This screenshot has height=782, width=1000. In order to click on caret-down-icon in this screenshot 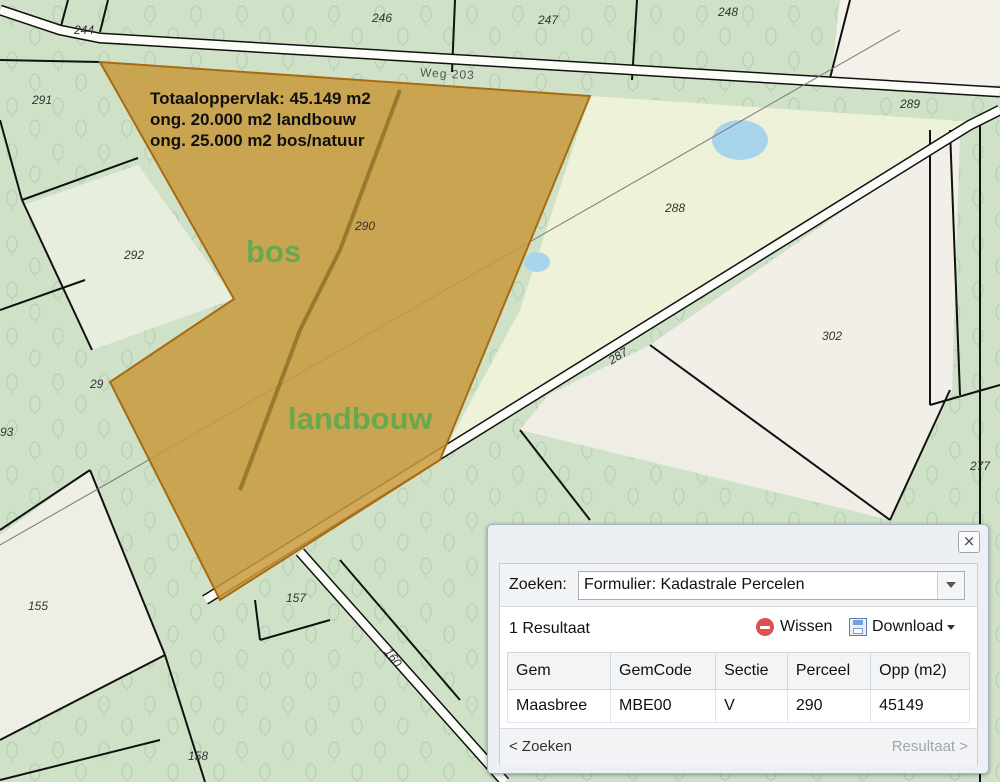, I will do `click(951, 627)`.